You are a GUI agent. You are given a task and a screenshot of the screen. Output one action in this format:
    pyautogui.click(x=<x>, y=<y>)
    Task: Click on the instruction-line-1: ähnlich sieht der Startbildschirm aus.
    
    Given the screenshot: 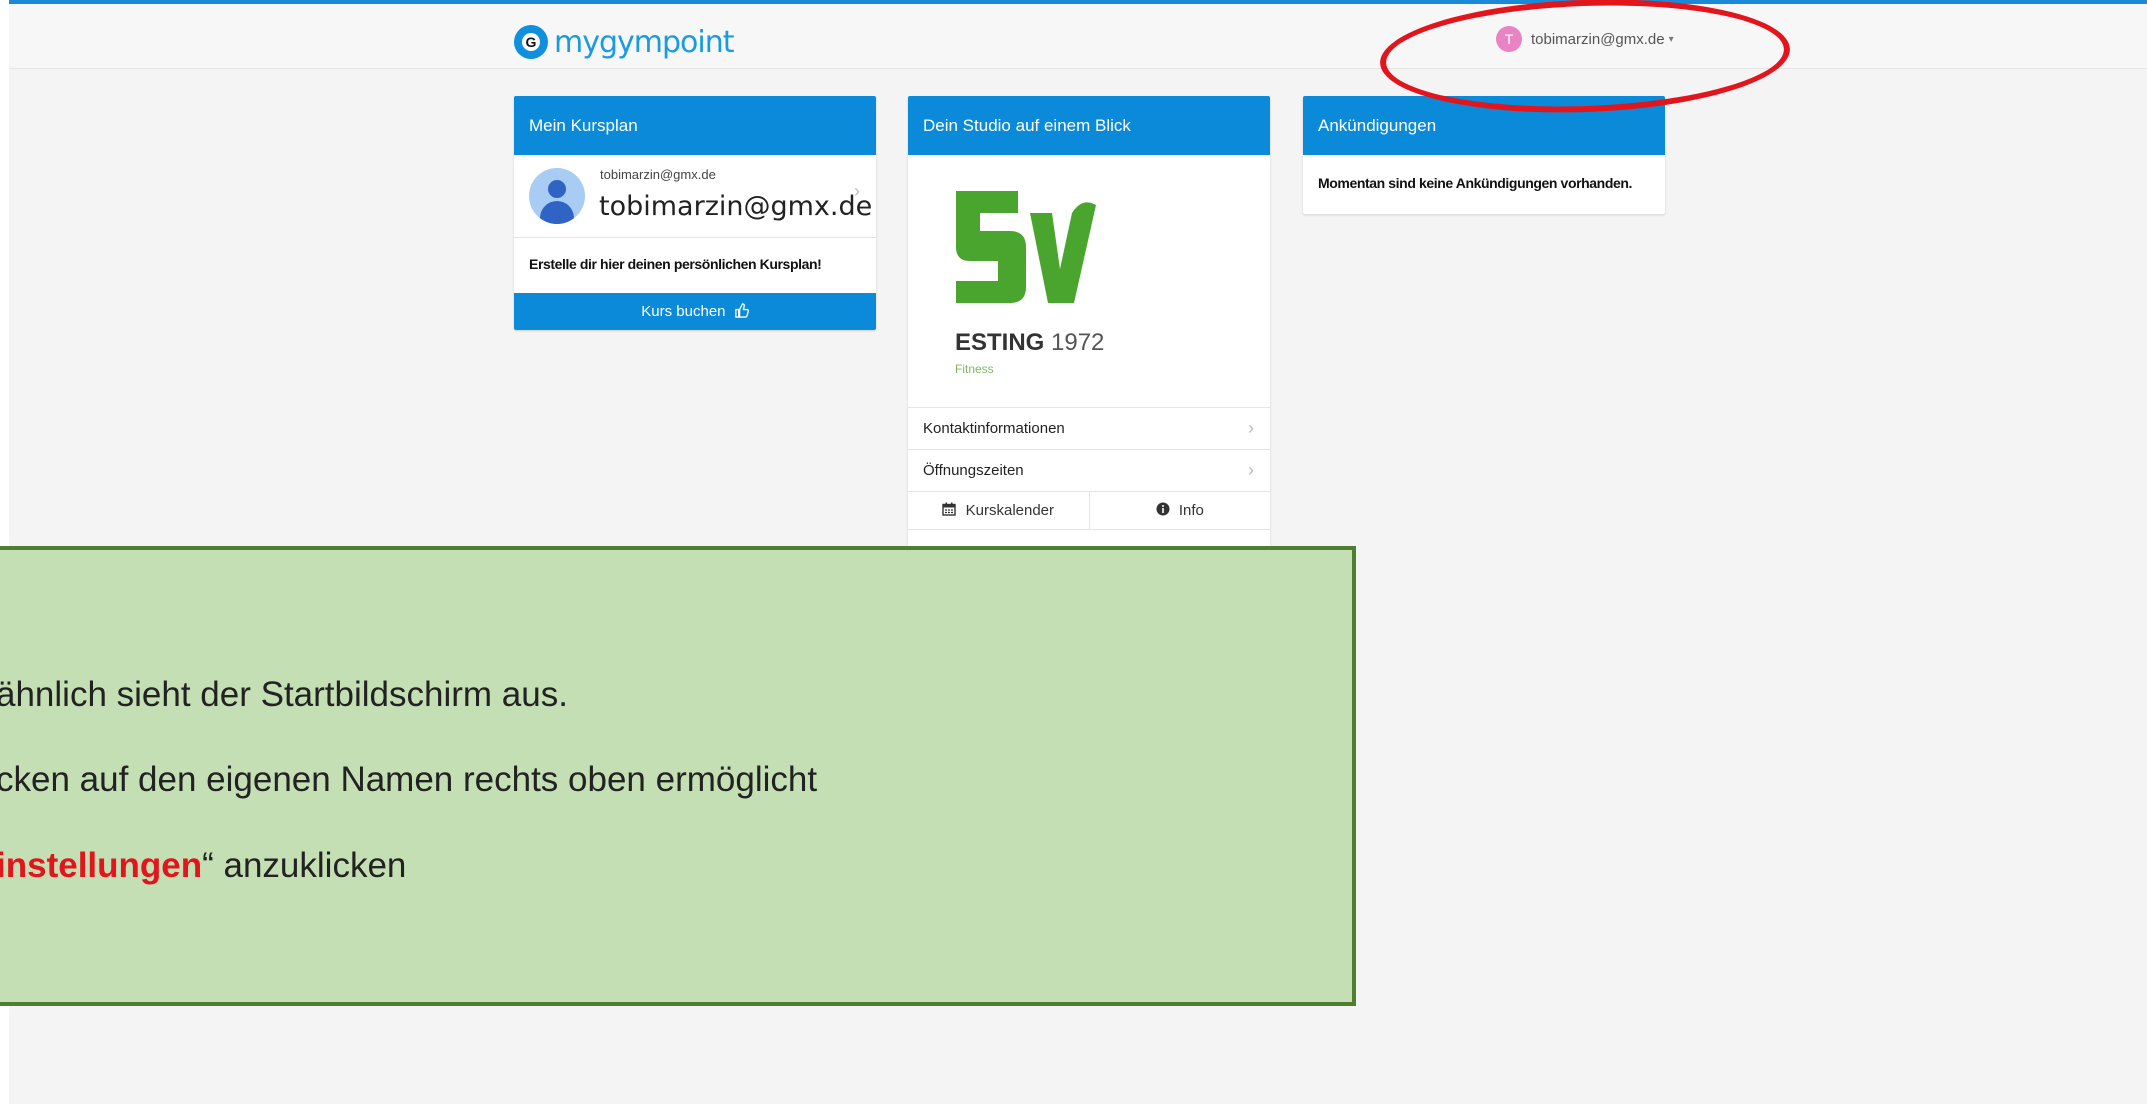 What is the action you would take?
    pyautogui.click(x=284, y=694)
    